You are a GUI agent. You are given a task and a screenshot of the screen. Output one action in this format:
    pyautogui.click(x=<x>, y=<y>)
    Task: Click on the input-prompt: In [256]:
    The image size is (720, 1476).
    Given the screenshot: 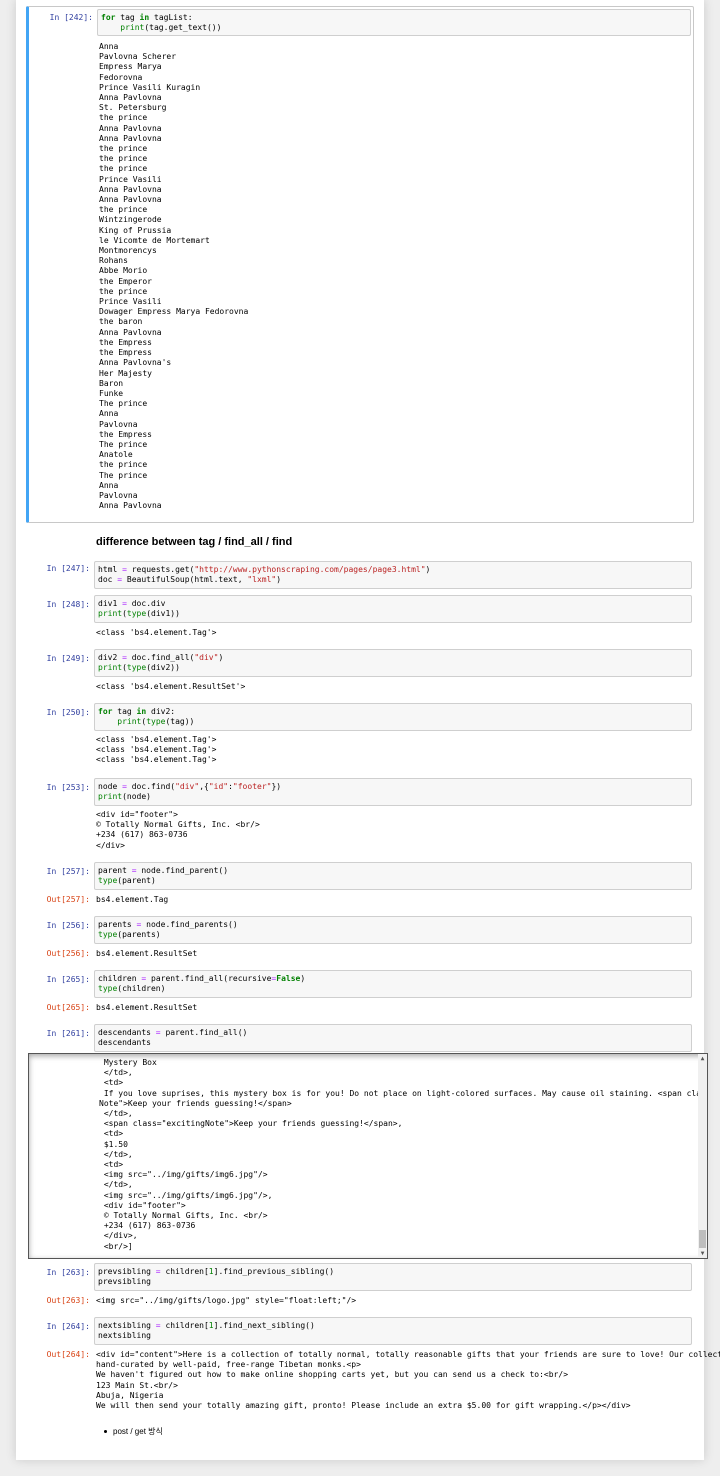 What is the action you would take?
    pyautogui.click(x=68, y=925)
    